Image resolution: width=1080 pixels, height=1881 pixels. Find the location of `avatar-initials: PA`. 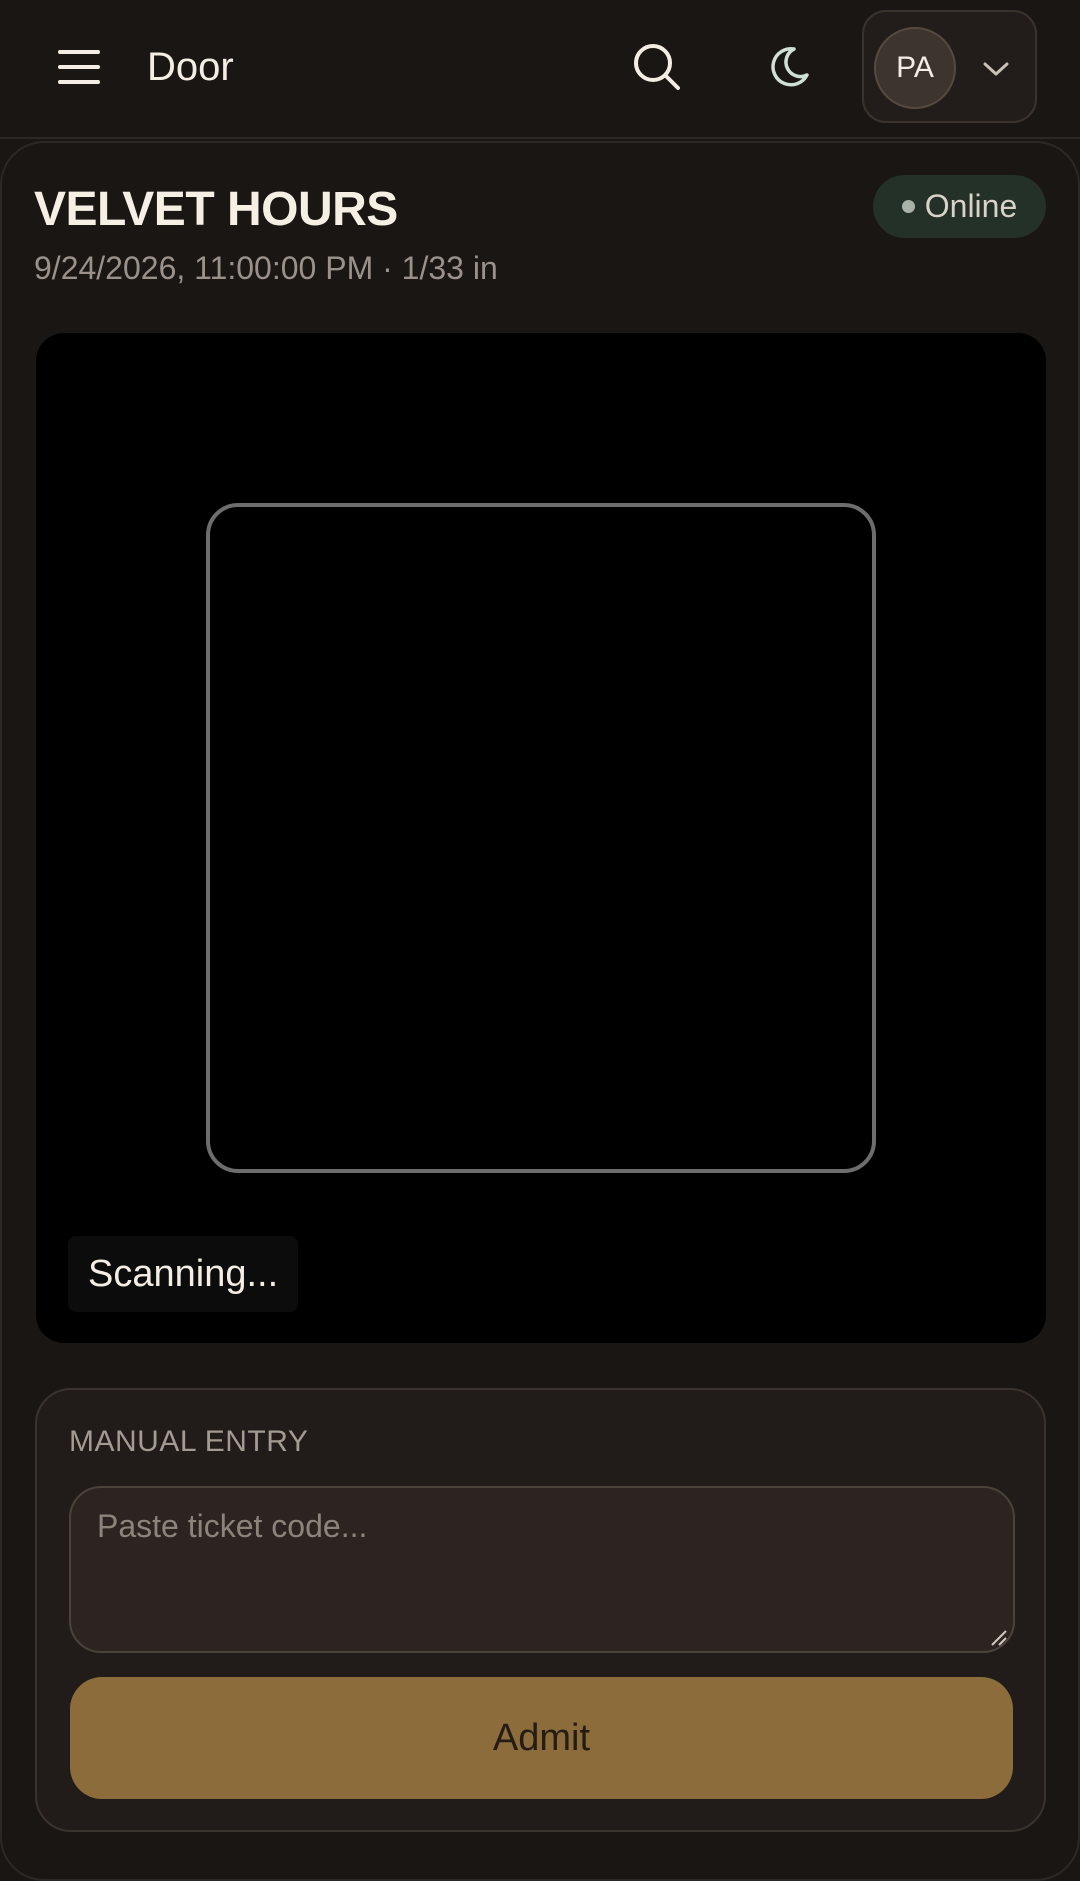

avatar-initials: PA is located at coordinates (915, 67).